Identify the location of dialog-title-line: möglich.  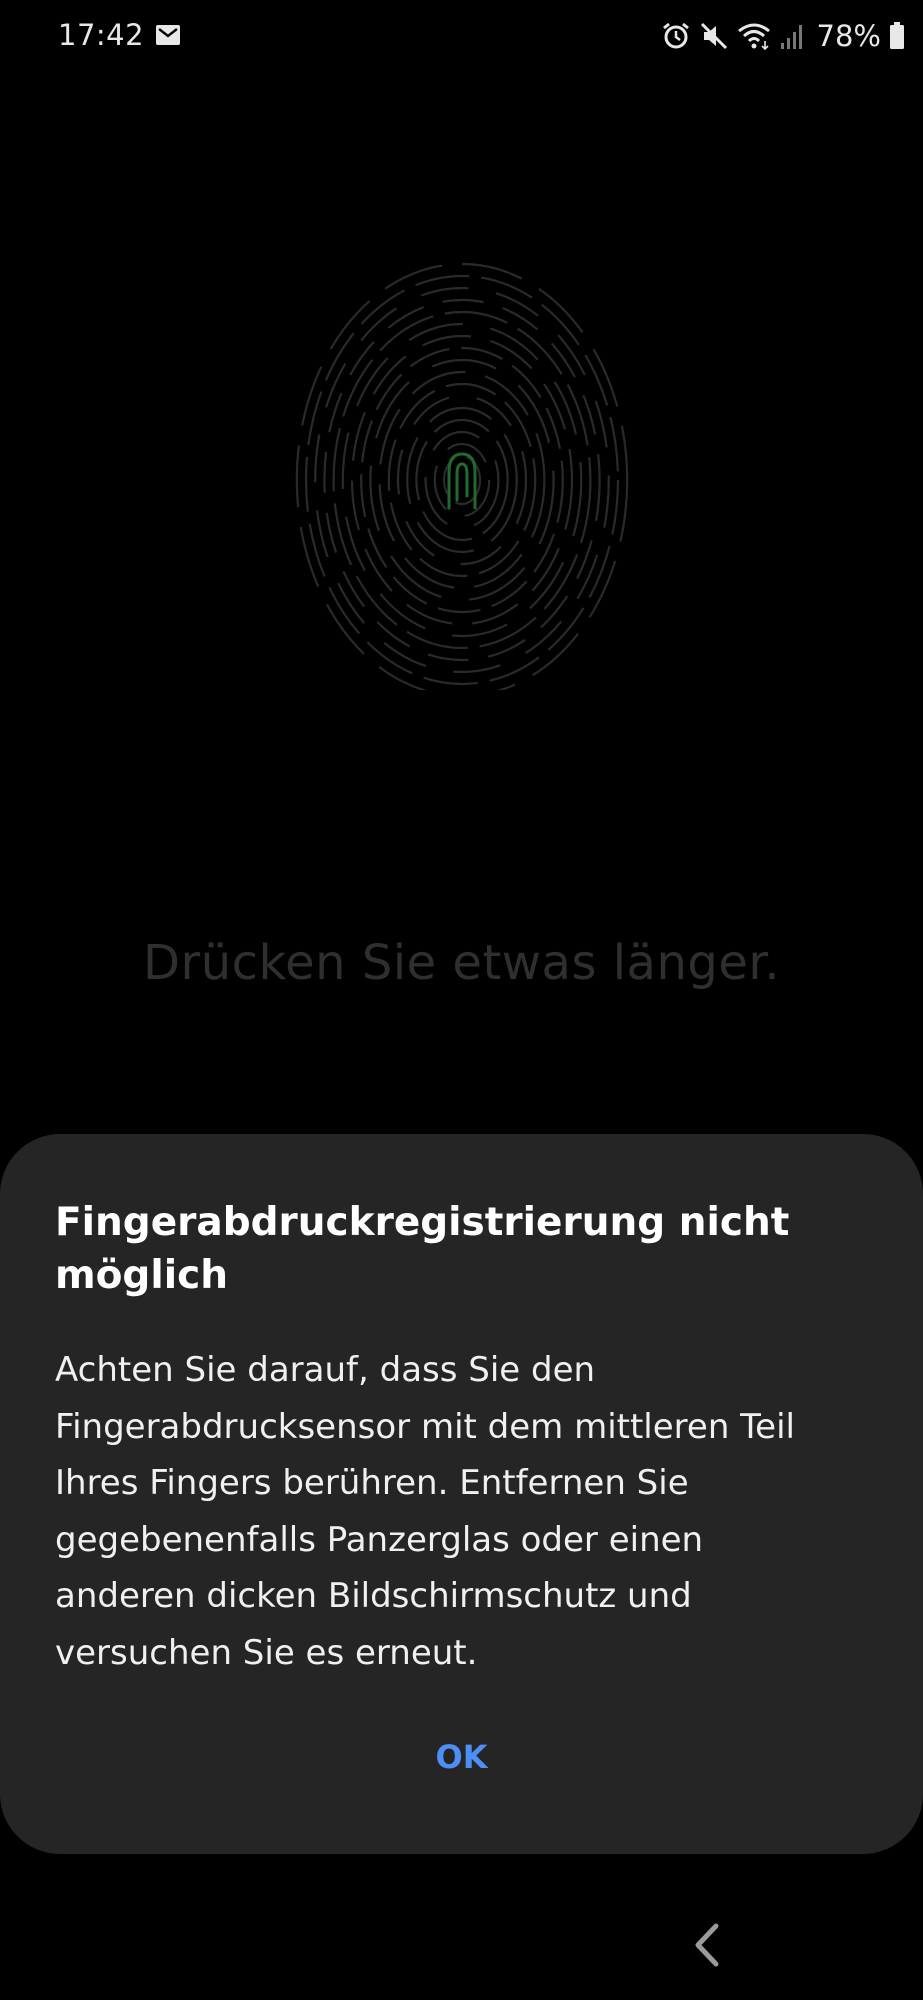
(141, 1275).